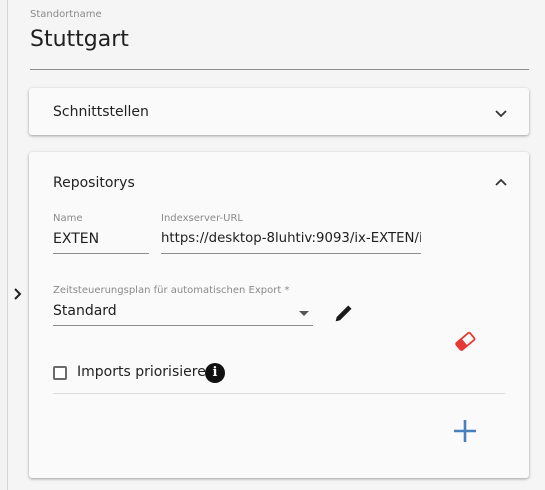 The width and height of the screenshot is (545, 490). I want to click on sidebar-expand-toggle, so click(18, 294).